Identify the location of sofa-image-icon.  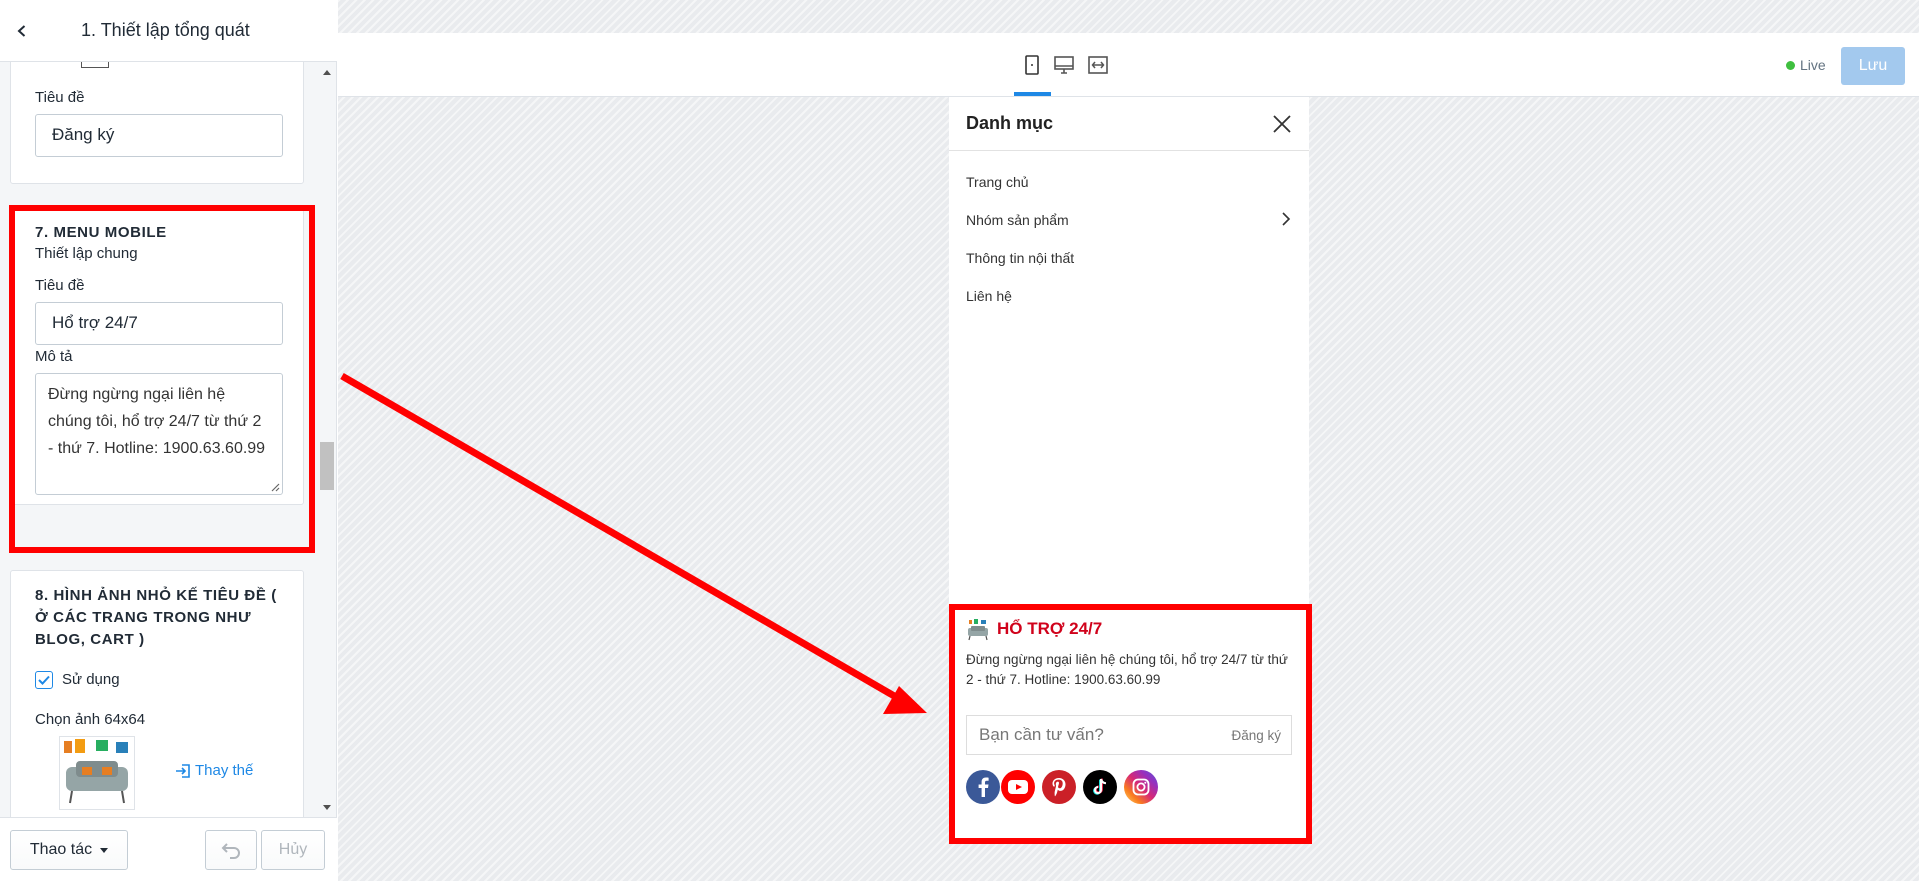
(96, 771).